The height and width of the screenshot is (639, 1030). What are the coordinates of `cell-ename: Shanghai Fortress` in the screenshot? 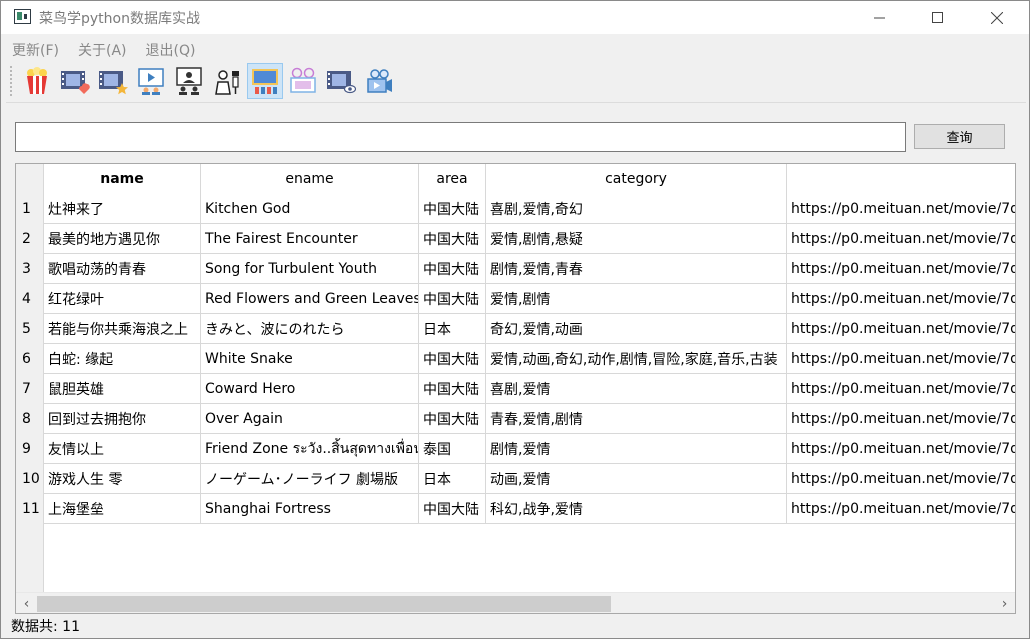 It's located at (310, 509).